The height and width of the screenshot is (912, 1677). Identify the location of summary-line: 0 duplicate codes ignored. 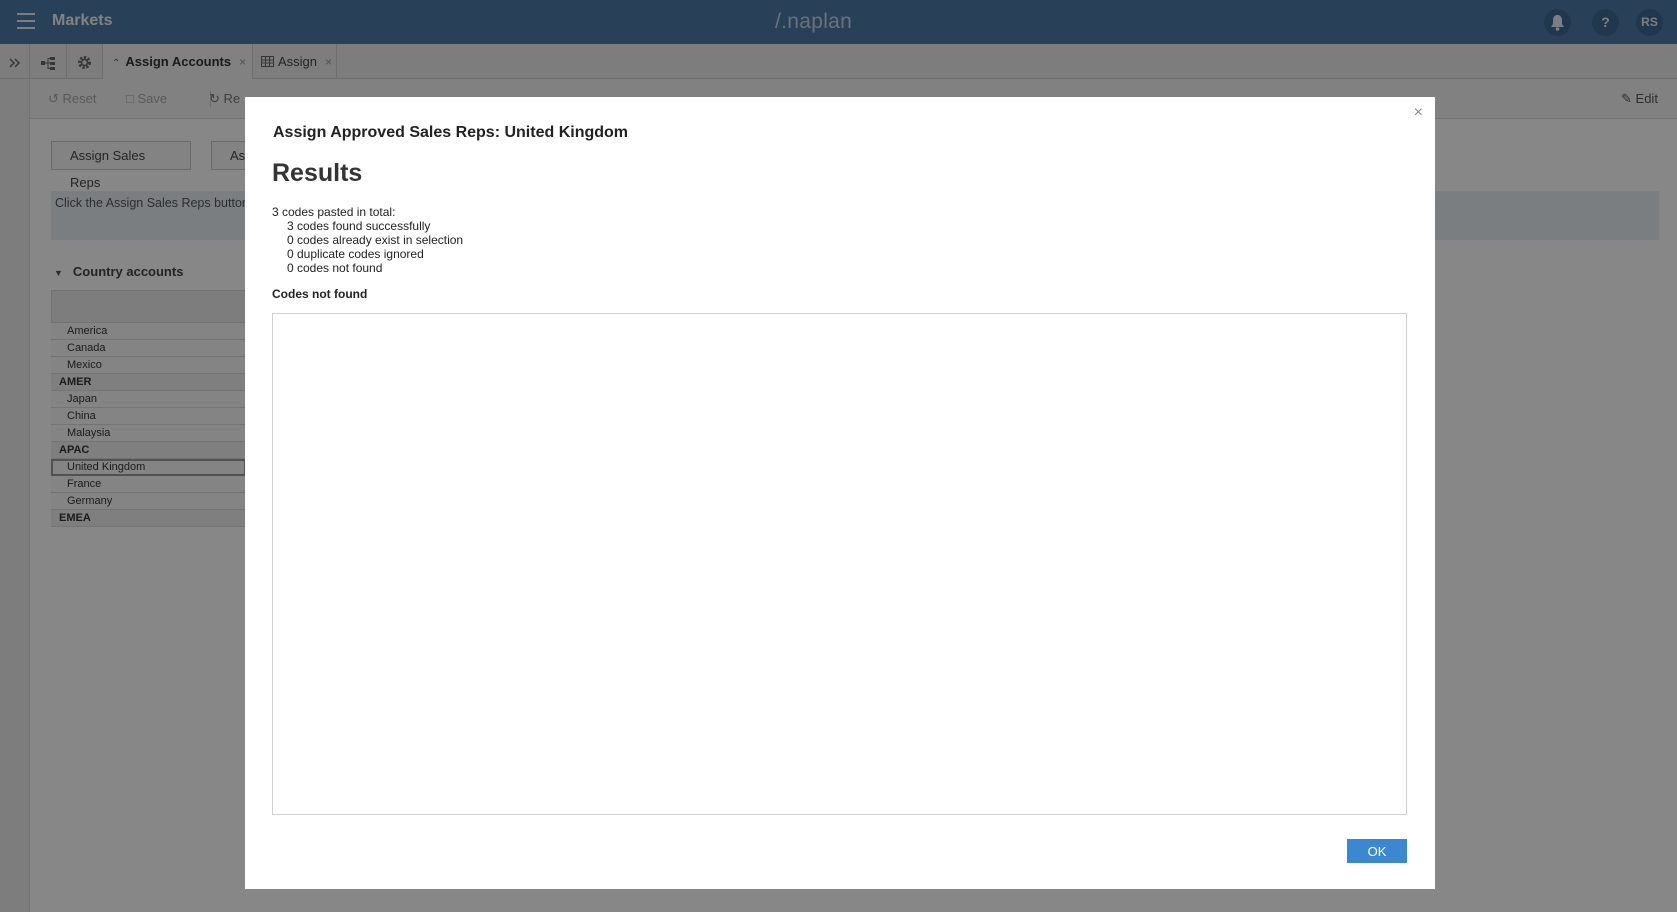
(355, 254).